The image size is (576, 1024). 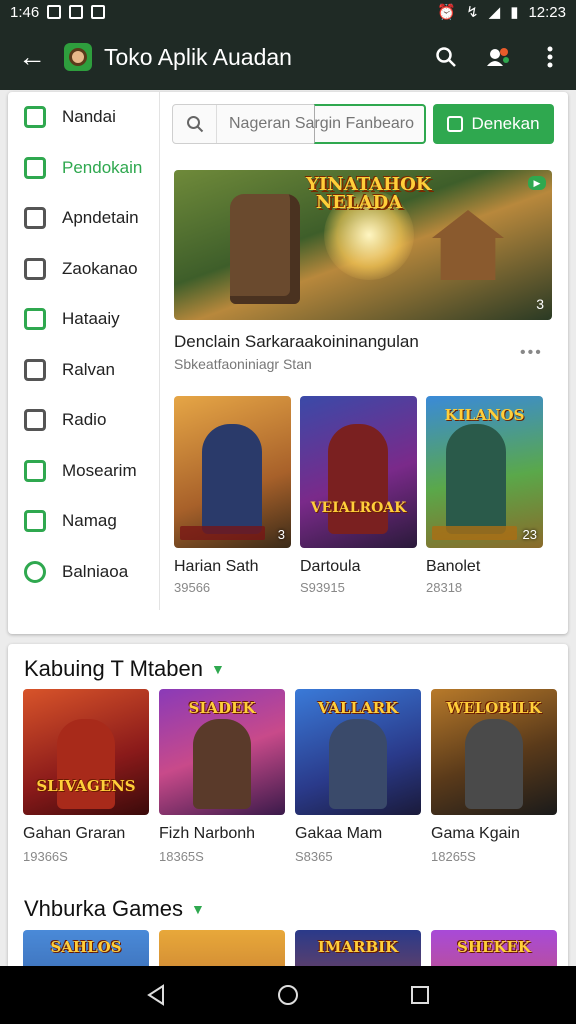 I want to click on battery-icon: ▮, so click(x=514, y=12).